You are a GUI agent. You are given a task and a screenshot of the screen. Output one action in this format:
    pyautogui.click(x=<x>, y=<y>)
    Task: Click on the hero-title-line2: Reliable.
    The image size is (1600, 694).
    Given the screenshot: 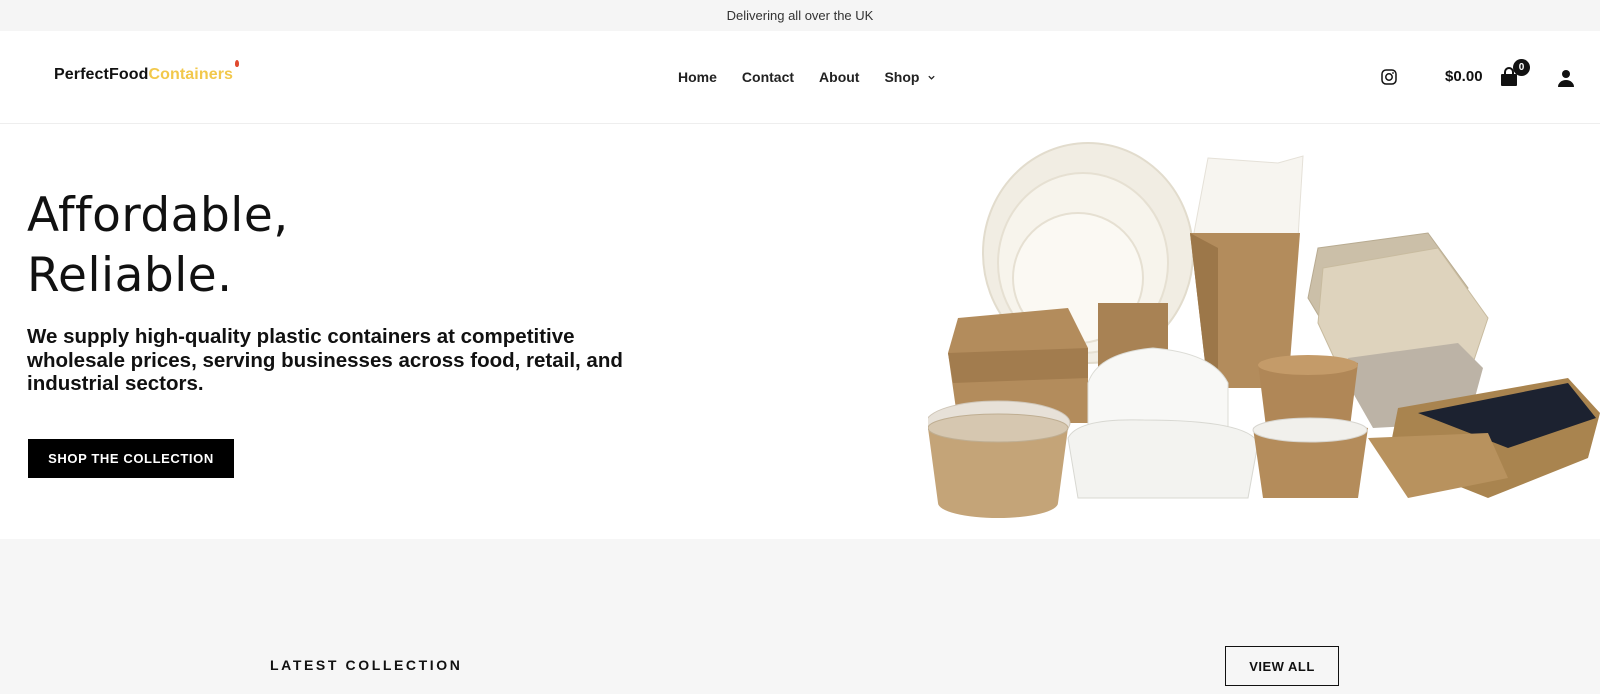 What is the action you would take?
    pyautogui.click(x=130, y=275)
    